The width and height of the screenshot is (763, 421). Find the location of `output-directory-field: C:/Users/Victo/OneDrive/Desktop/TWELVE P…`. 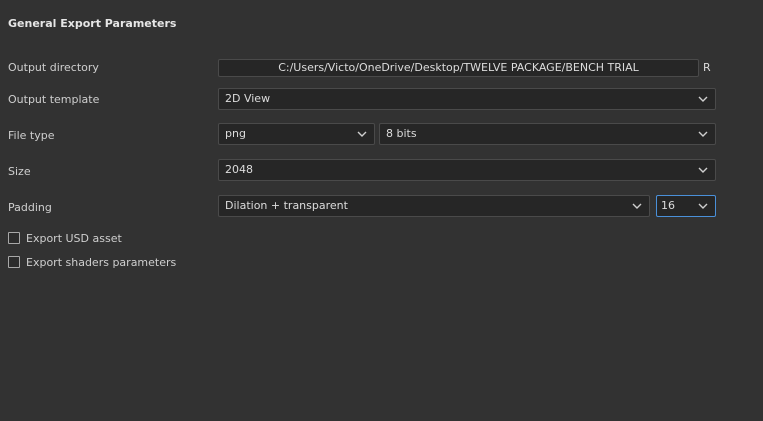

output-directory-field: C:/Users/Victo/OneDrive/Desktop/TWELVE P… is located at coordinates (458, 68).